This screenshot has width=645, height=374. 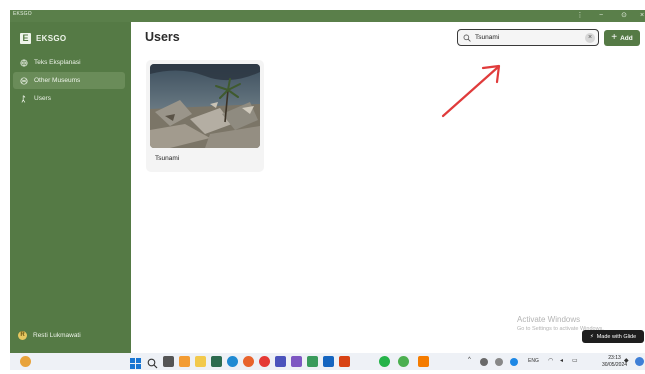 What do you see at coordinates (24, 62) in the screenshot?
I see `globe-icon` at bounding box center [24, 62].